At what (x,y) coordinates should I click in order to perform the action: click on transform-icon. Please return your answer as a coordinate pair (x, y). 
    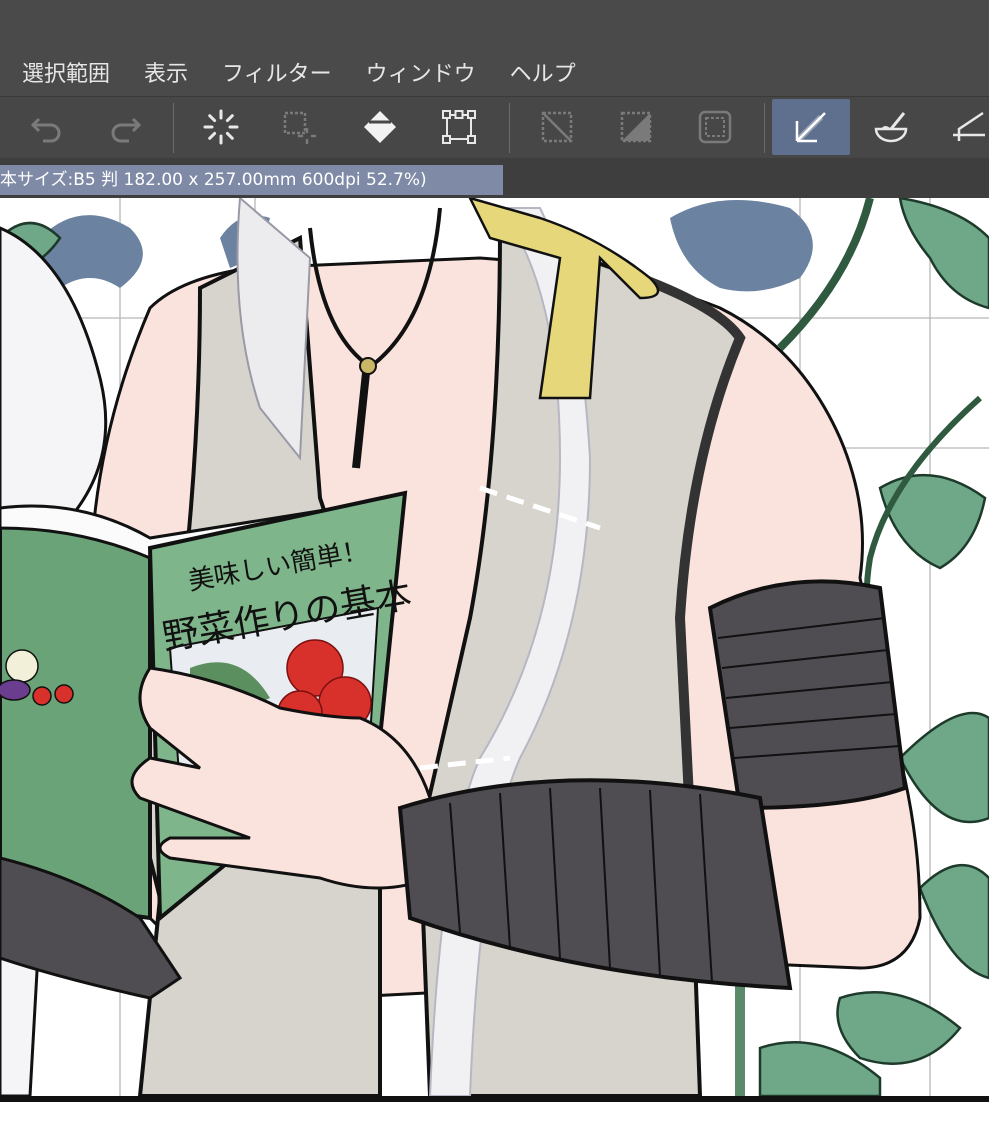
    Looking at the image, I should click on (459, 127).